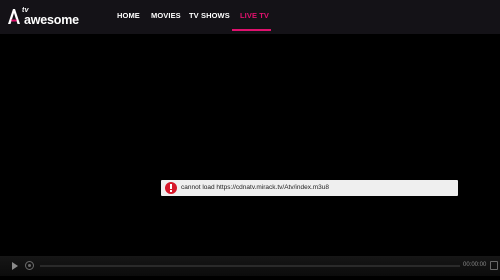 The height and width of the screenshot is (280, 500). Describe the element at coordinates (29, 265) in the screenshot. I see `replay-icon` at that location.